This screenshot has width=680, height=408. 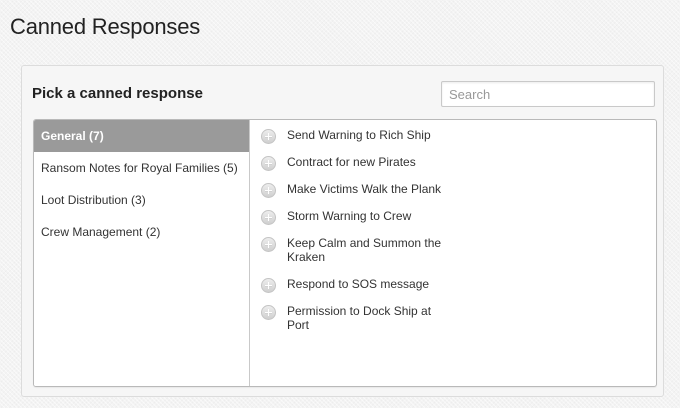 I want to click on category-item-general: General (7), so click(x=141, y=136).